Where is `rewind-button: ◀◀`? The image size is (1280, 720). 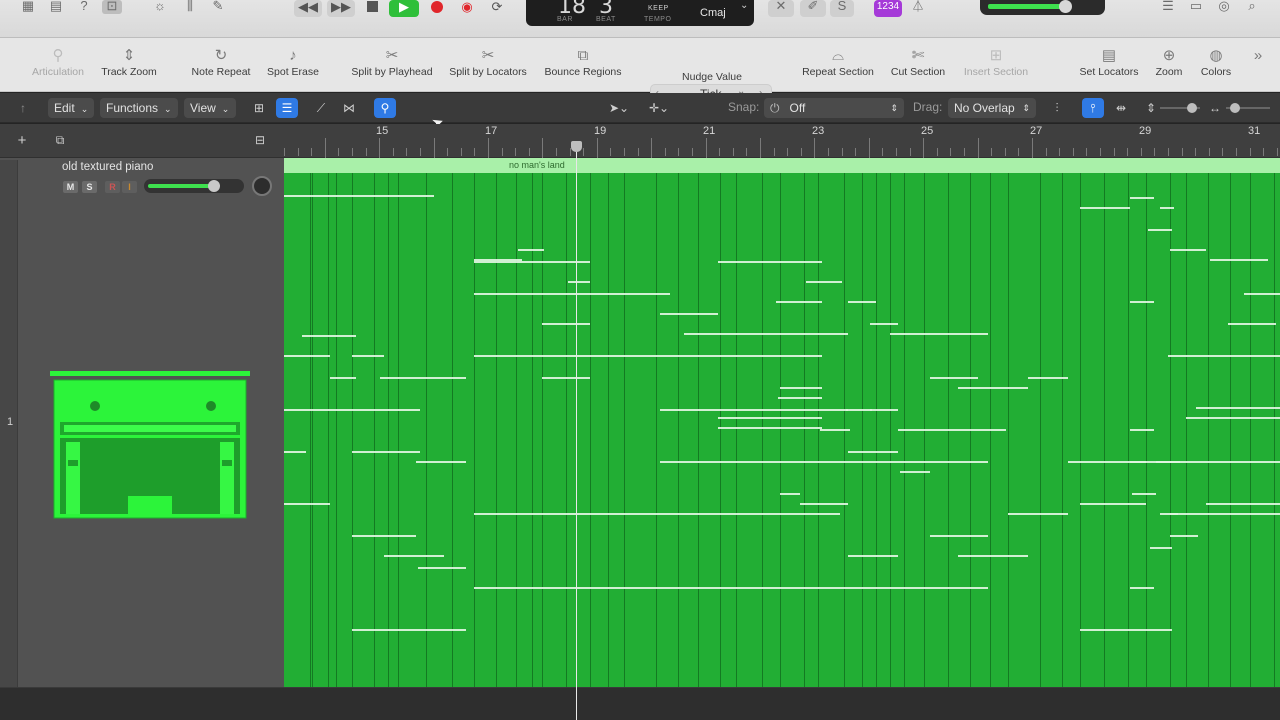
rewind-button: ◀◀ is located at coordinates (308, 8).